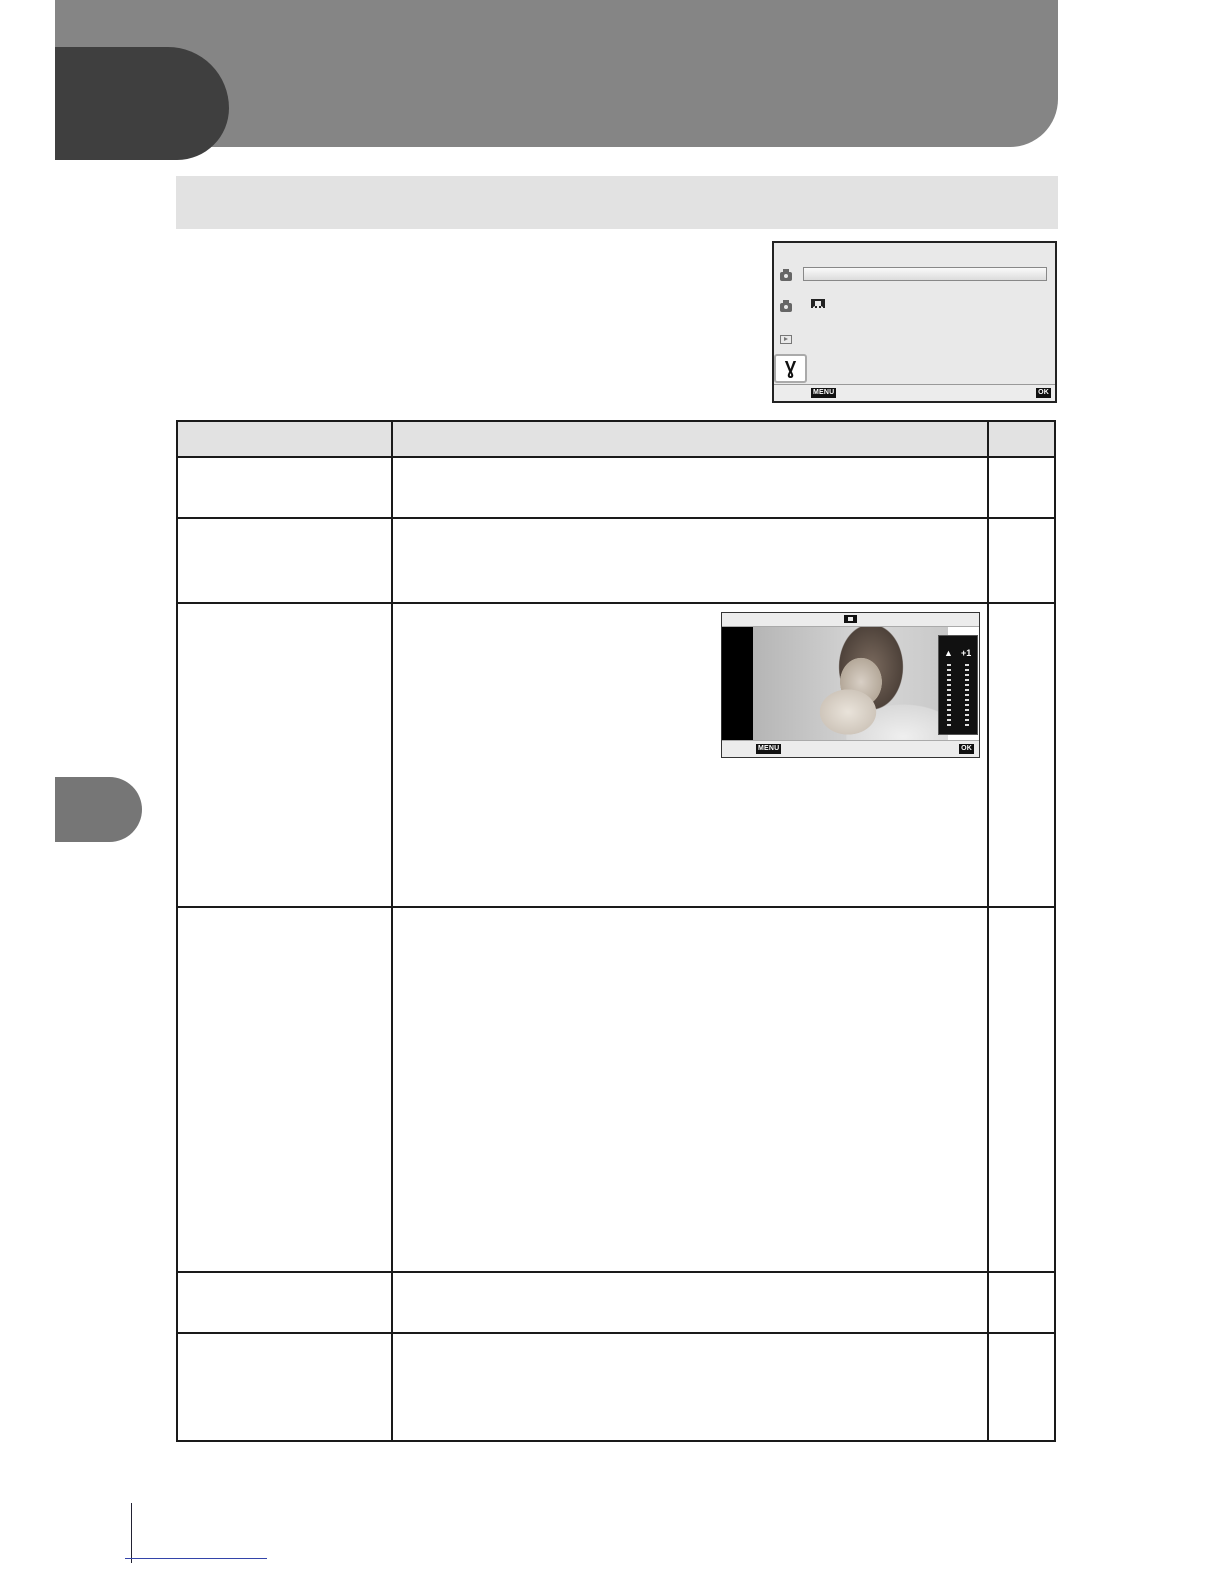 The width and height of the screenshot is (1224, 1584). Describe the element at coordinates (284, 439) in the screenshot. I see `header-option` at that location.